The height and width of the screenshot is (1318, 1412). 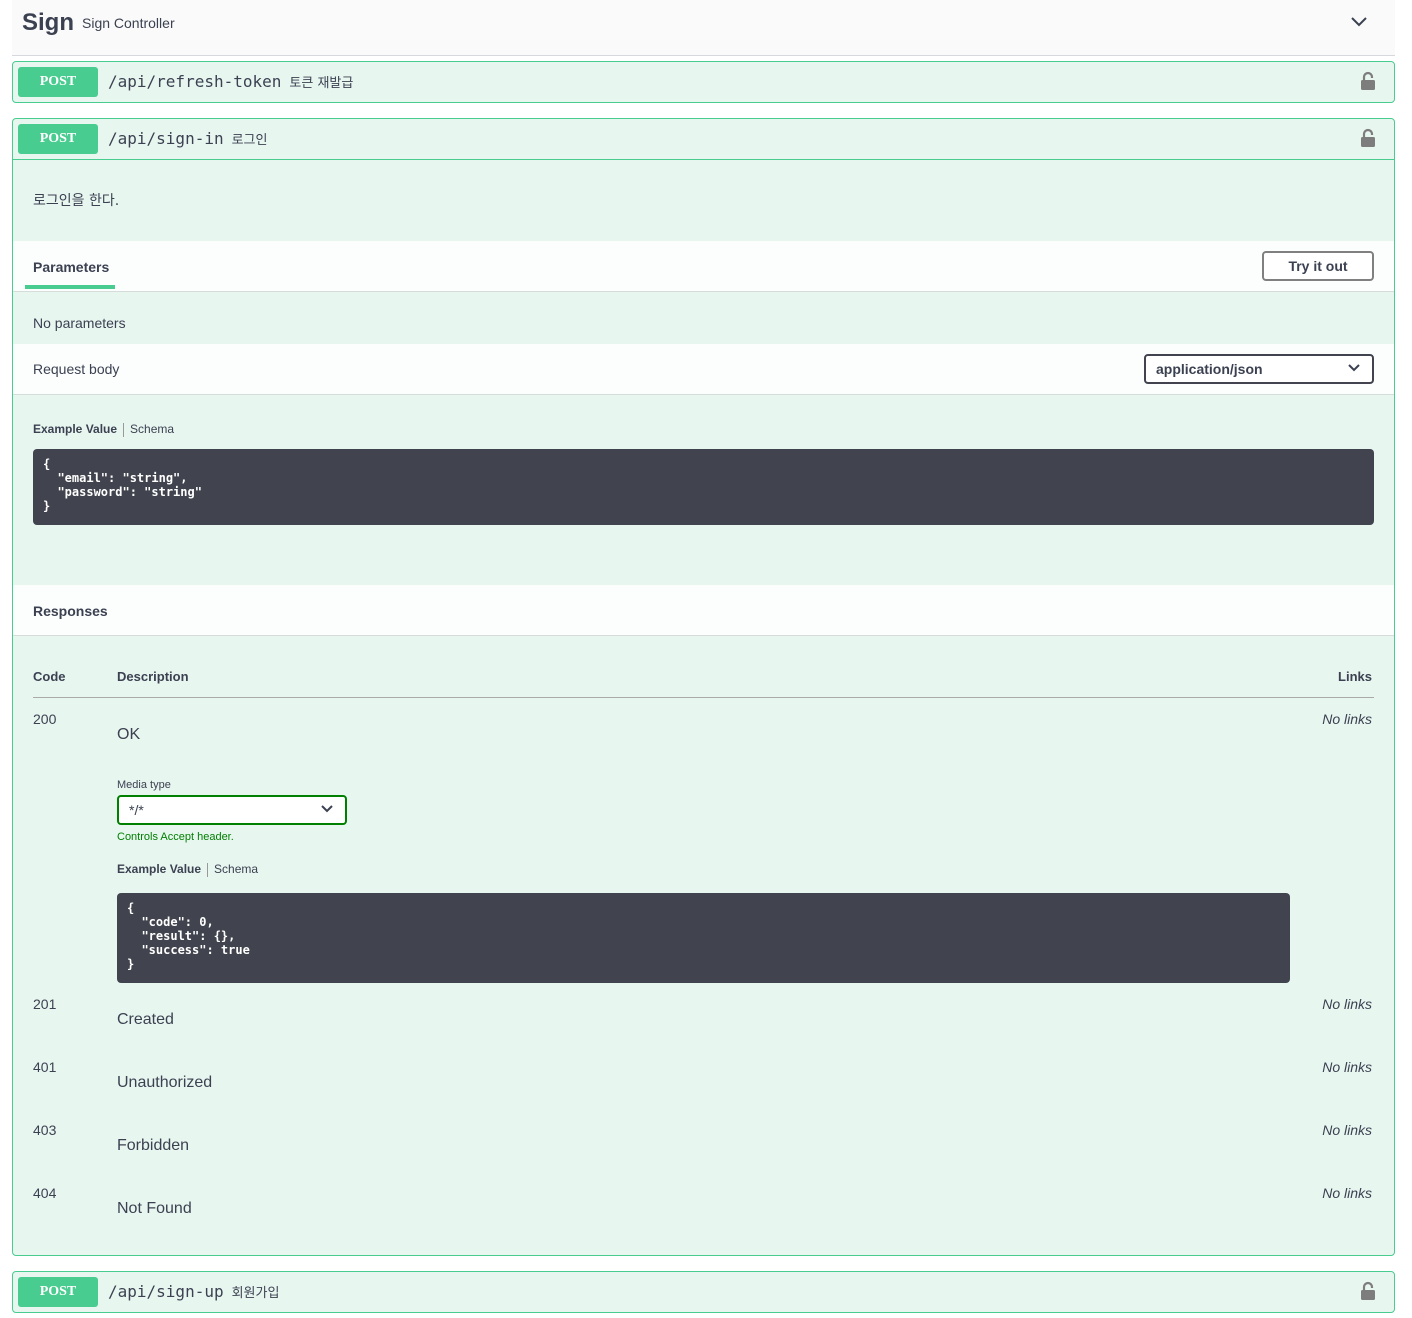 What do you see at coordinates (45, 1067) in the screenshot?
I see `response-code: 401` at bounding box center [45, 1067].